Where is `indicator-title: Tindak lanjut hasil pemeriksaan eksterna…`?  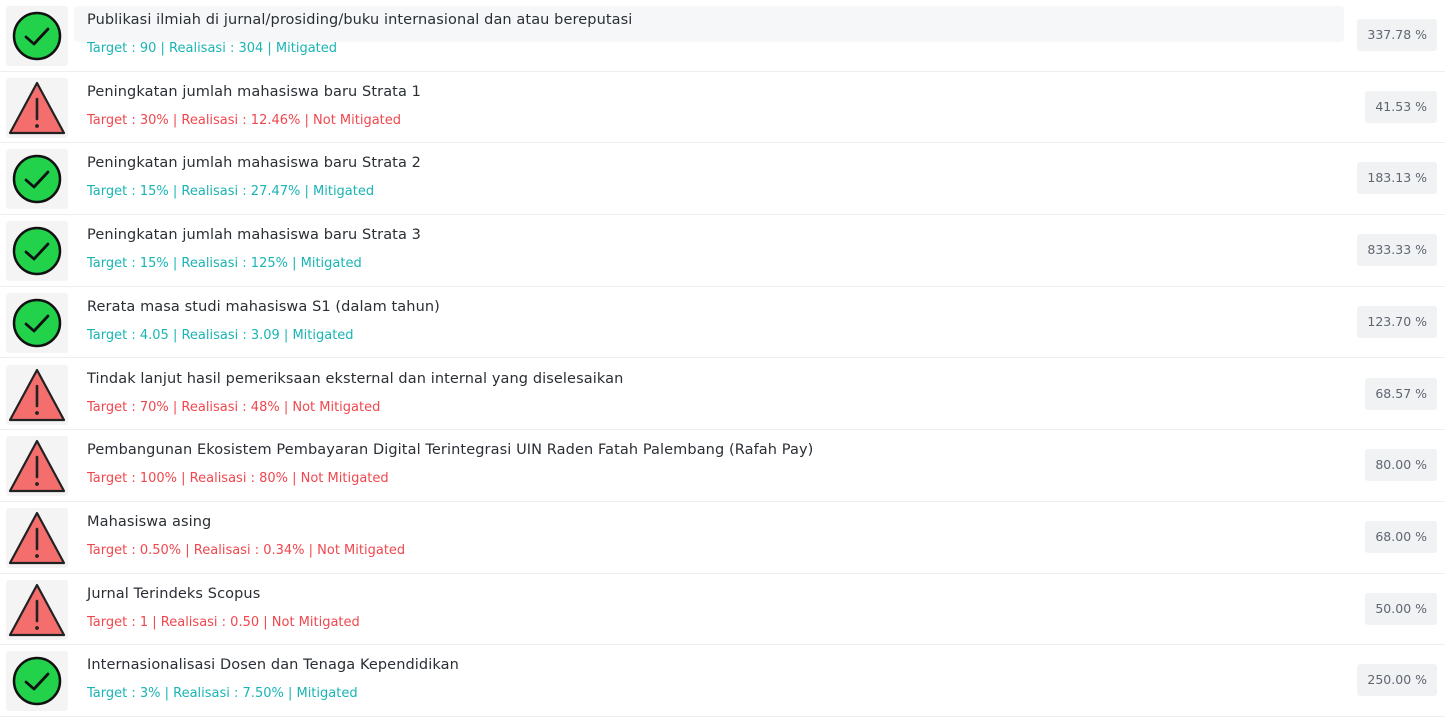
indicator-title: Tindak lanjut hasil pemeriksaan eksterna… is located at coordinates (355, 378).